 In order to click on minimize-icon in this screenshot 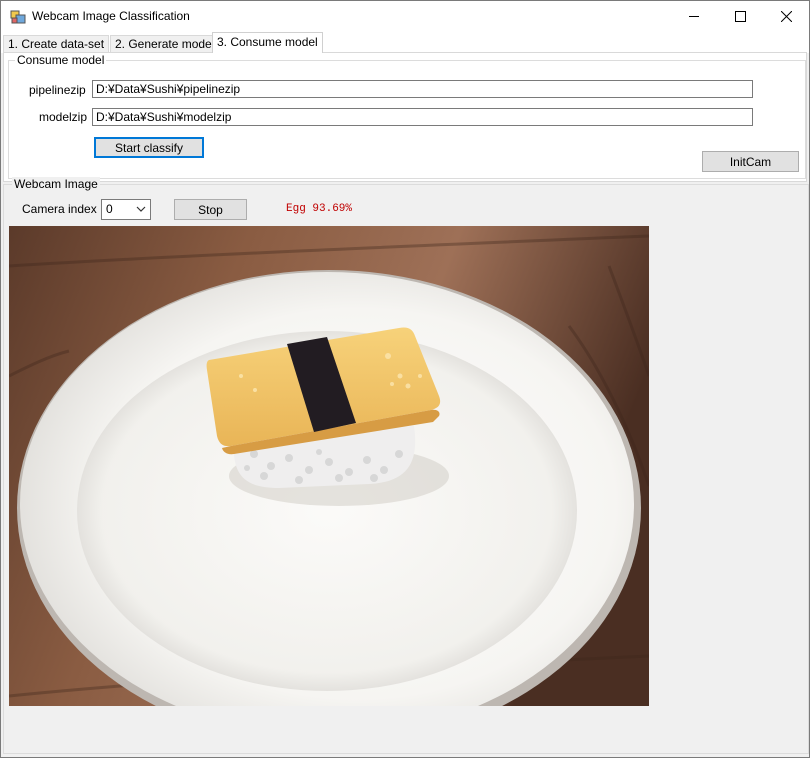, I will do `click(694, 16)`.